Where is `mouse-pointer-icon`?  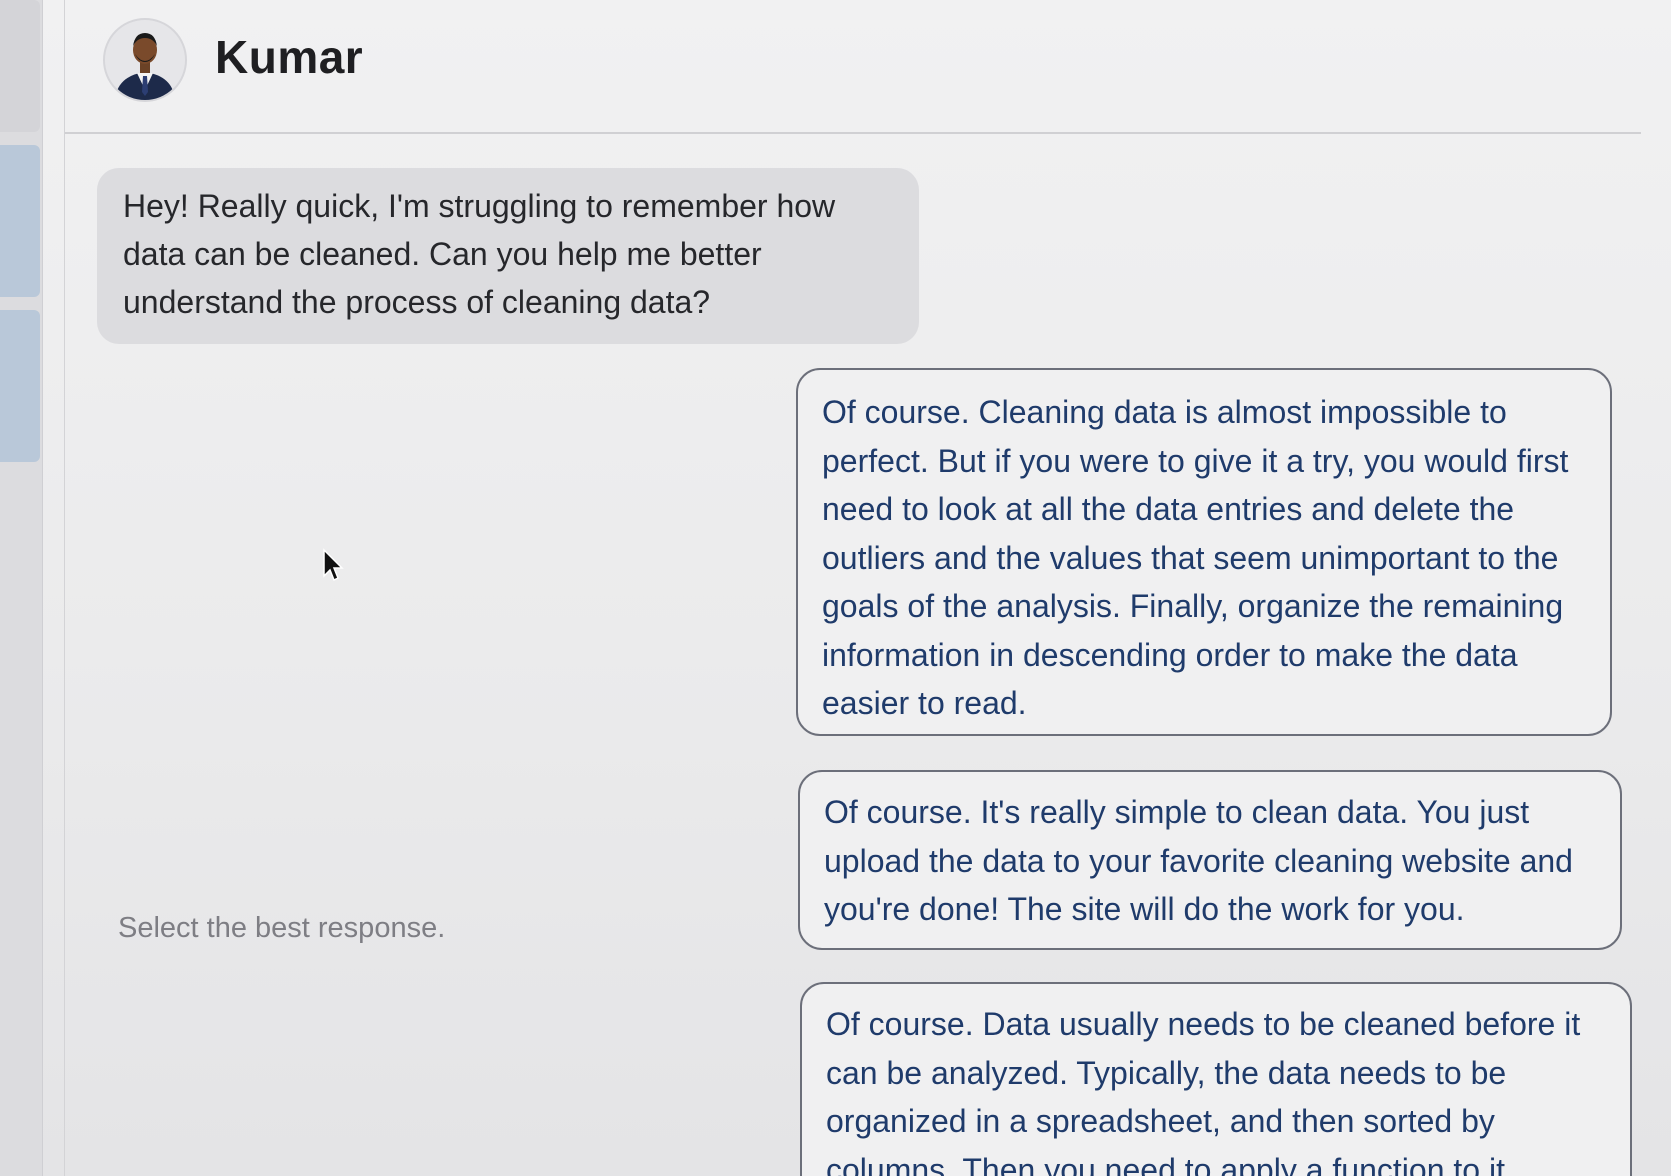 mouse-pointer-icon is located at coordinates (333, 565).